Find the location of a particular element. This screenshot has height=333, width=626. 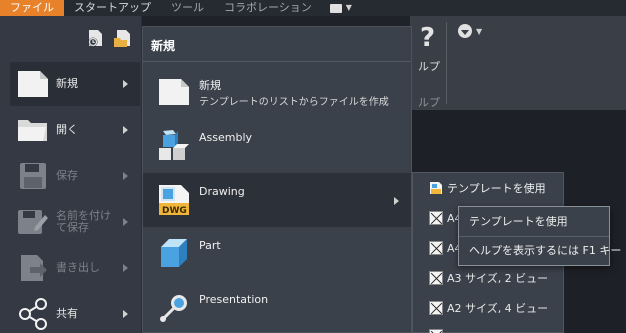

left-menu-label-share: 共有 is located at coordinates (67, 313).